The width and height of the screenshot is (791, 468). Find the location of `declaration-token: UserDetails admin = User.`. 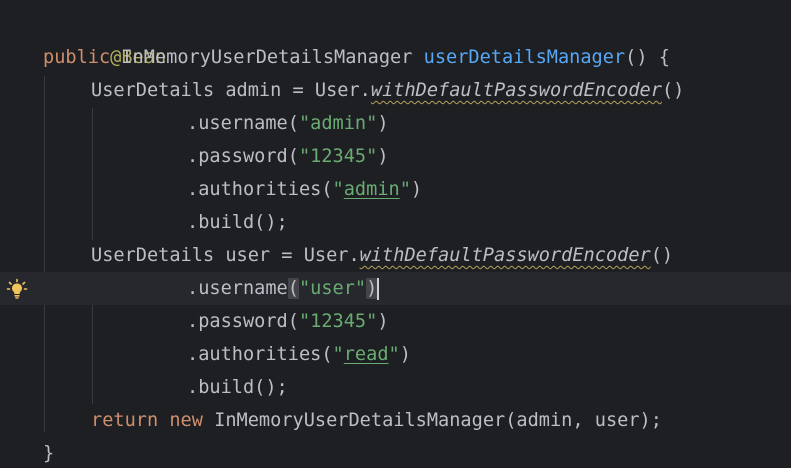

declaration-token: UserDetails admin = User. is located at coordinates (231, 90).